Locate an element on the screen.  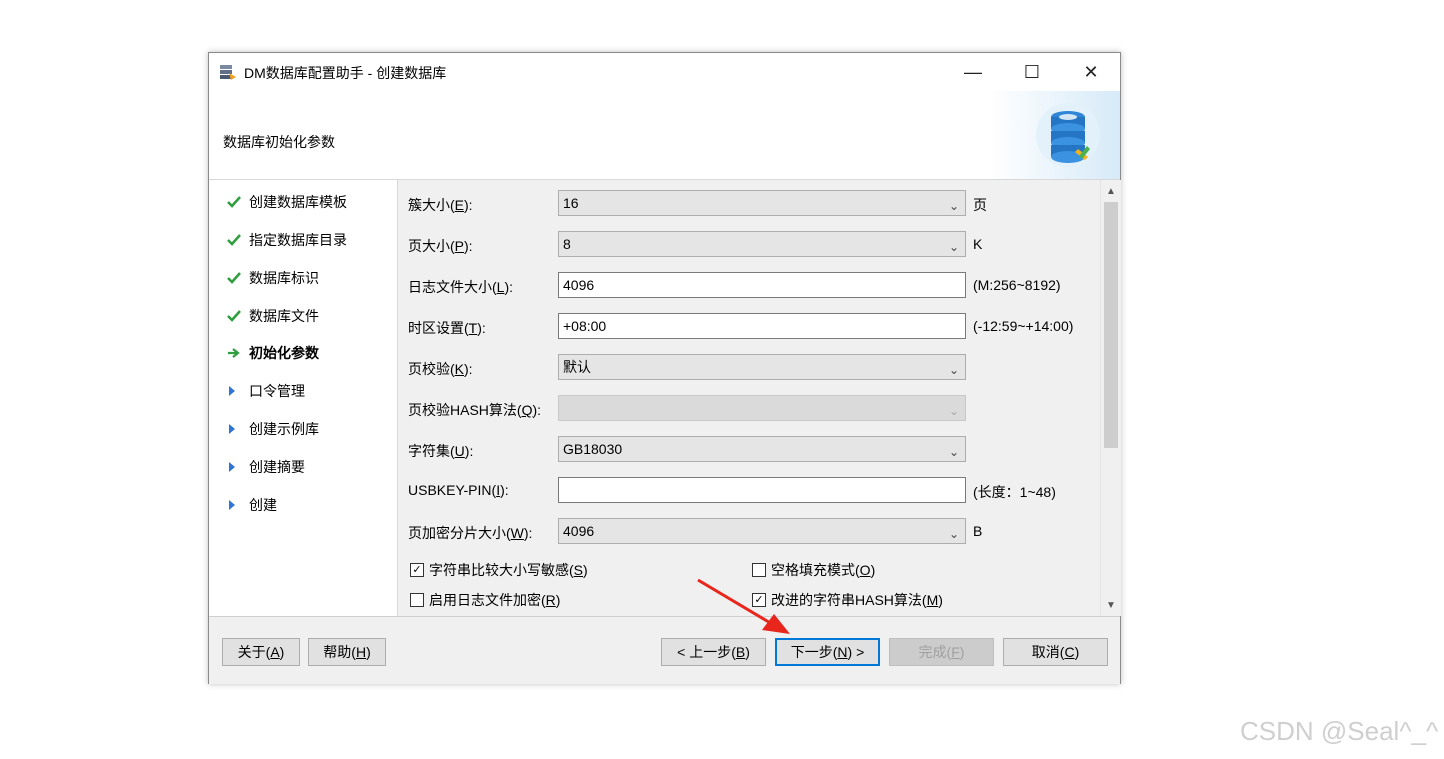
page-check-hash-row: 页校验HASH算法(Q): ⌄ is located at coordinates (749, 409).